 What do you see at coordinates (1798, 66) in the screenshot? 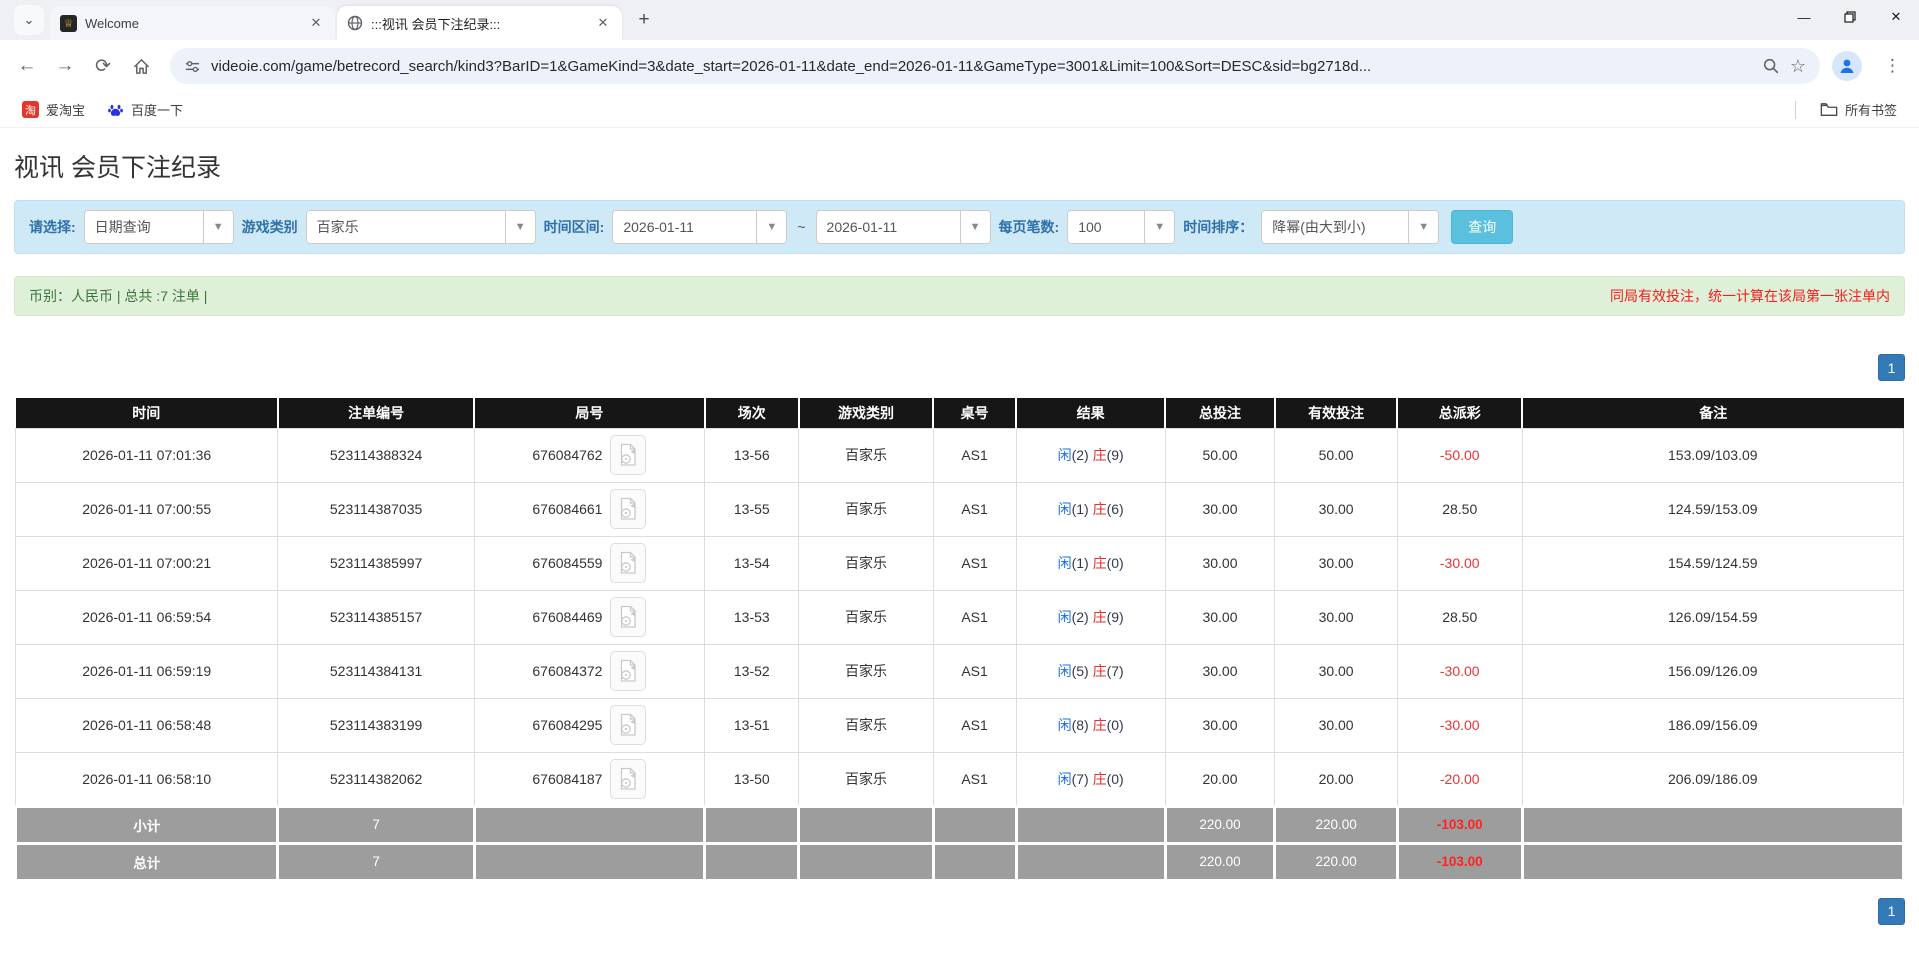
I see `bookmark-star-icon: ☆` at bounding box center [1798, 66].